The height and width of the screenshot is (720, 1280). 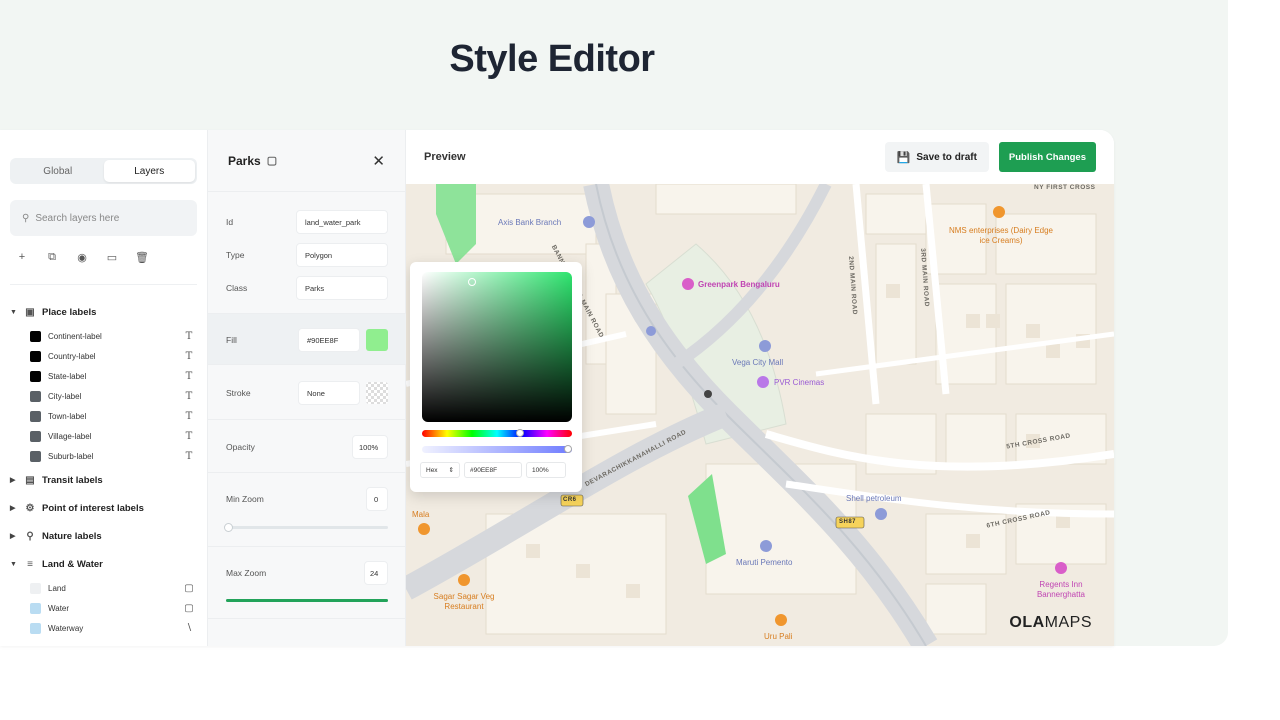 What do you see at coordinates (377, 393) in the screenshot?
I see `stroke-color-swatch` at bounding box center [377, 393].